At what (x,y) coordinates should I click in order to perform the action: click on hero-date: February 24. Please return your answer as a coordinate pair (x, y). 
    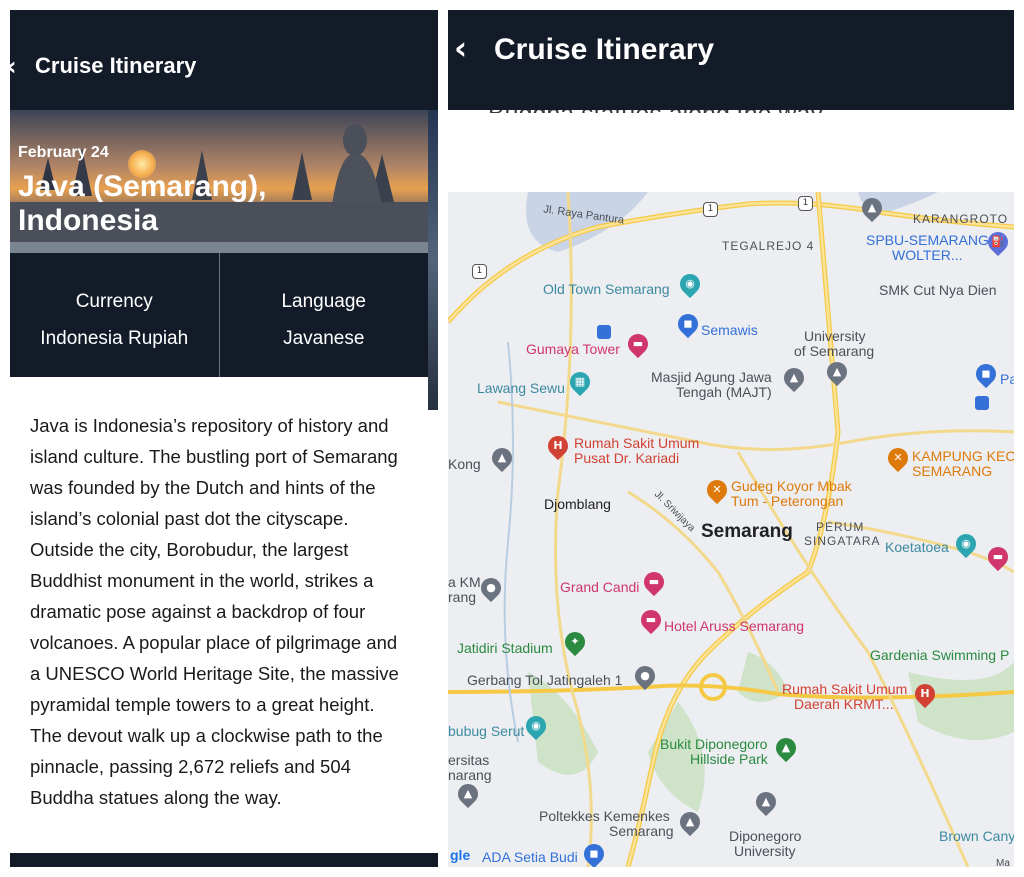
    Looking at the image, I should click on (63, 152).